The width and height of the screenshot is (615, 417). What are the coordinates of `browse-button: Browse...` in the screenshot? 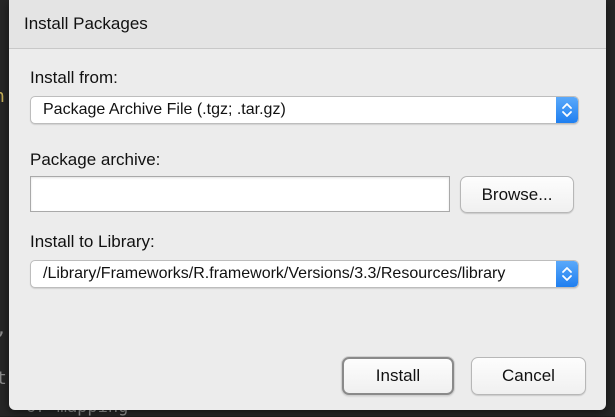 It's located at (517, 194).